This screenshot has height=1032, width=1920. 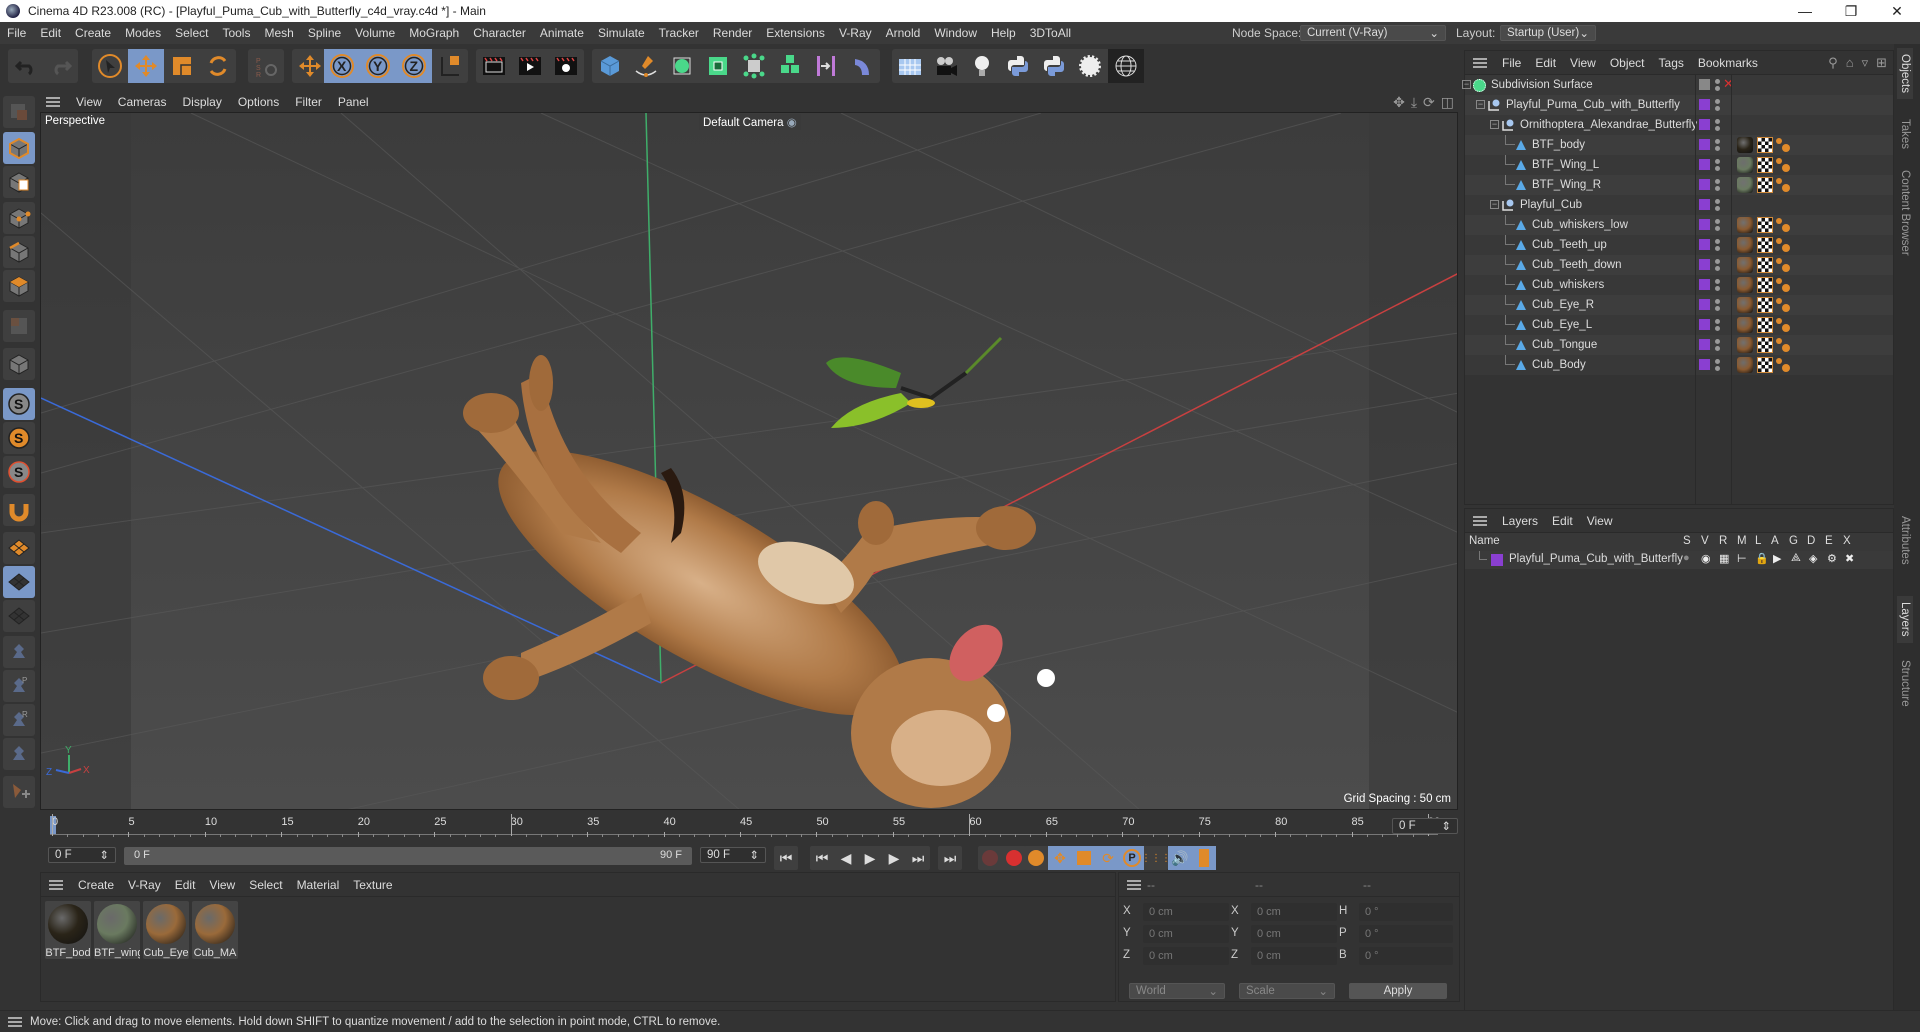 What do you see at coordinates (110, 66) in the screenshot?
I see `live-selection-button` at bounding box center [110, 66].